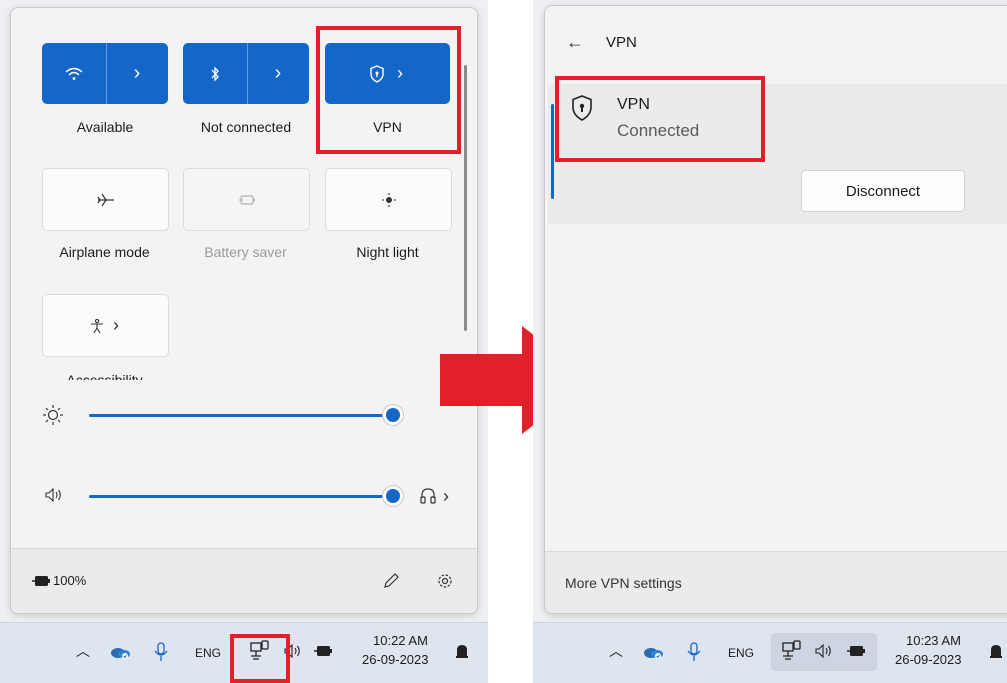 The image size is (1007, 683). Describe the element at coordinates (387, 252) in the screenshot. I see `night-light-label: Night light` at that location.